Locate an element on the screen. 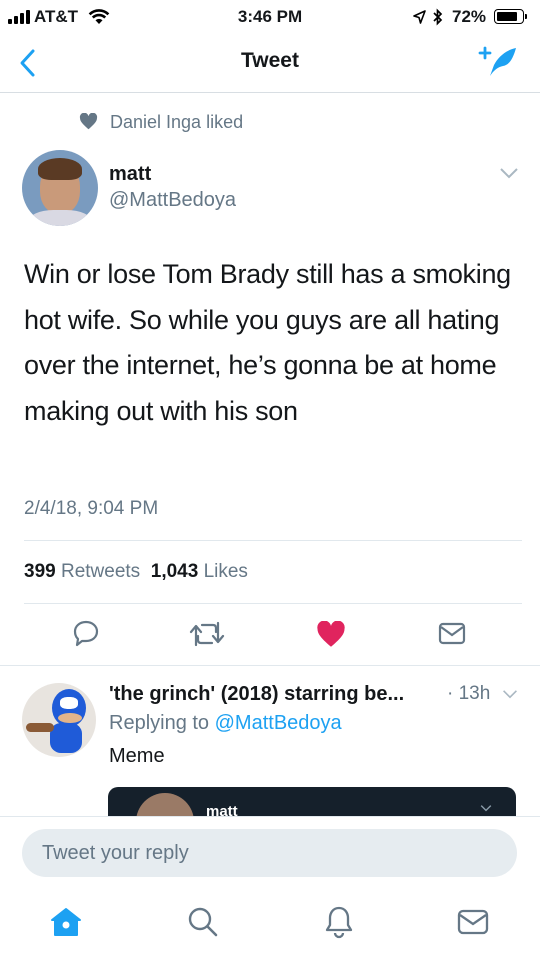  tweet-stats: 399 Retweets 1,043 Likes is located at coordinates (136, 572).